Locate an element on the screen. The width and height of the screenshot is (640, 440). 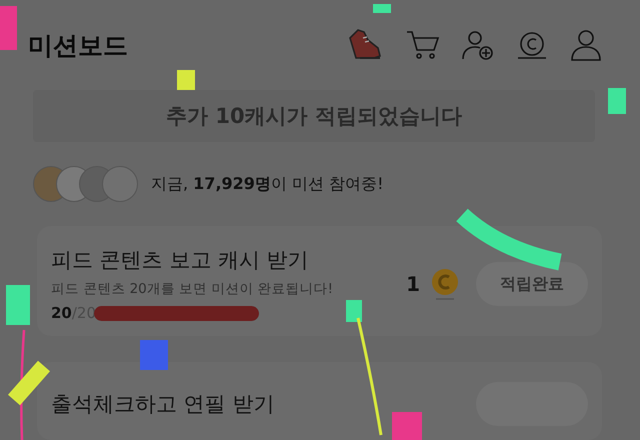
participants-text: 지금, 17,929명이 미션 참여중! is located at coordinates (267, 184).